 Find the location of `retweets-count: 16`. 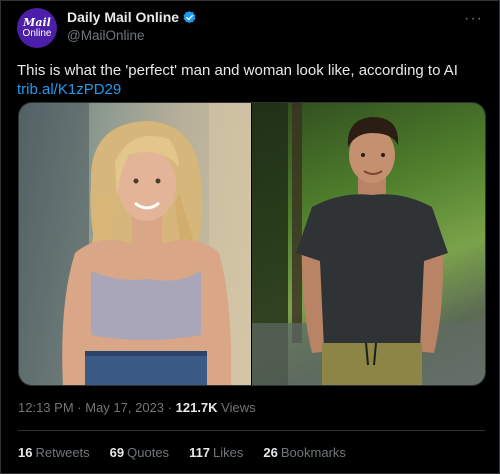

retweets-count: 16 is located at coordinates (25, 452).